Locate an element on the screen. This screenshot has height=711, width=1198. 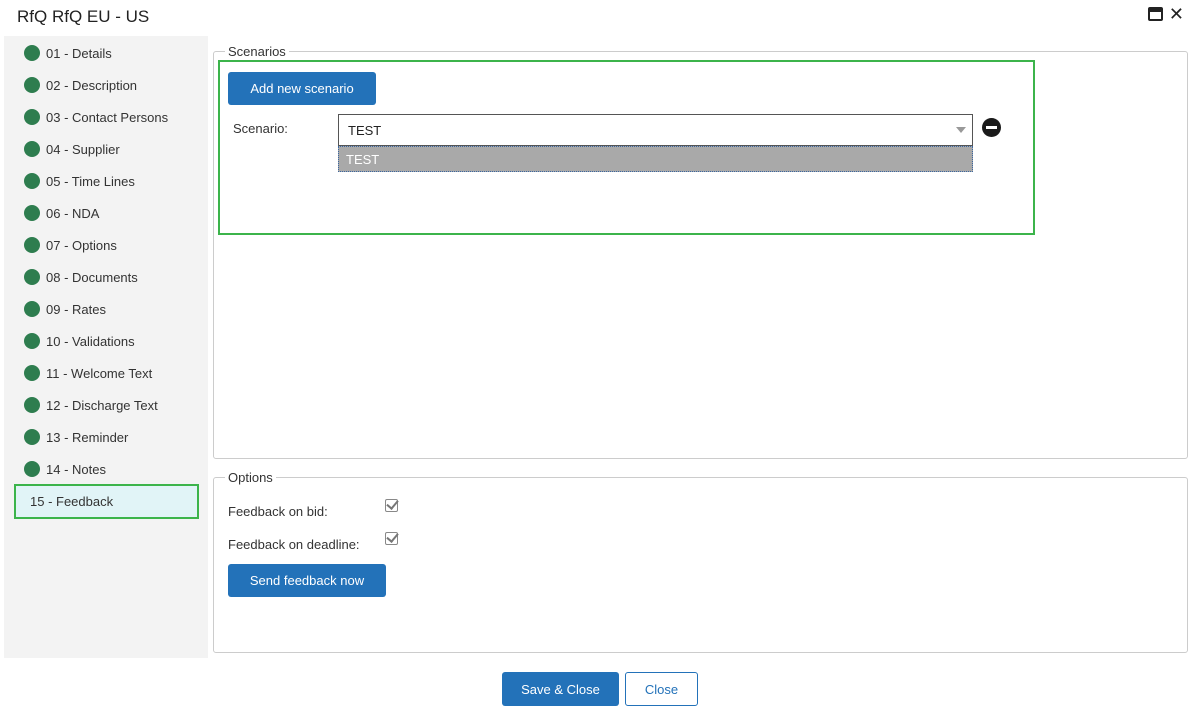
sidebar-item-nda: 06 - NDA is located at coordinates (106, 213).